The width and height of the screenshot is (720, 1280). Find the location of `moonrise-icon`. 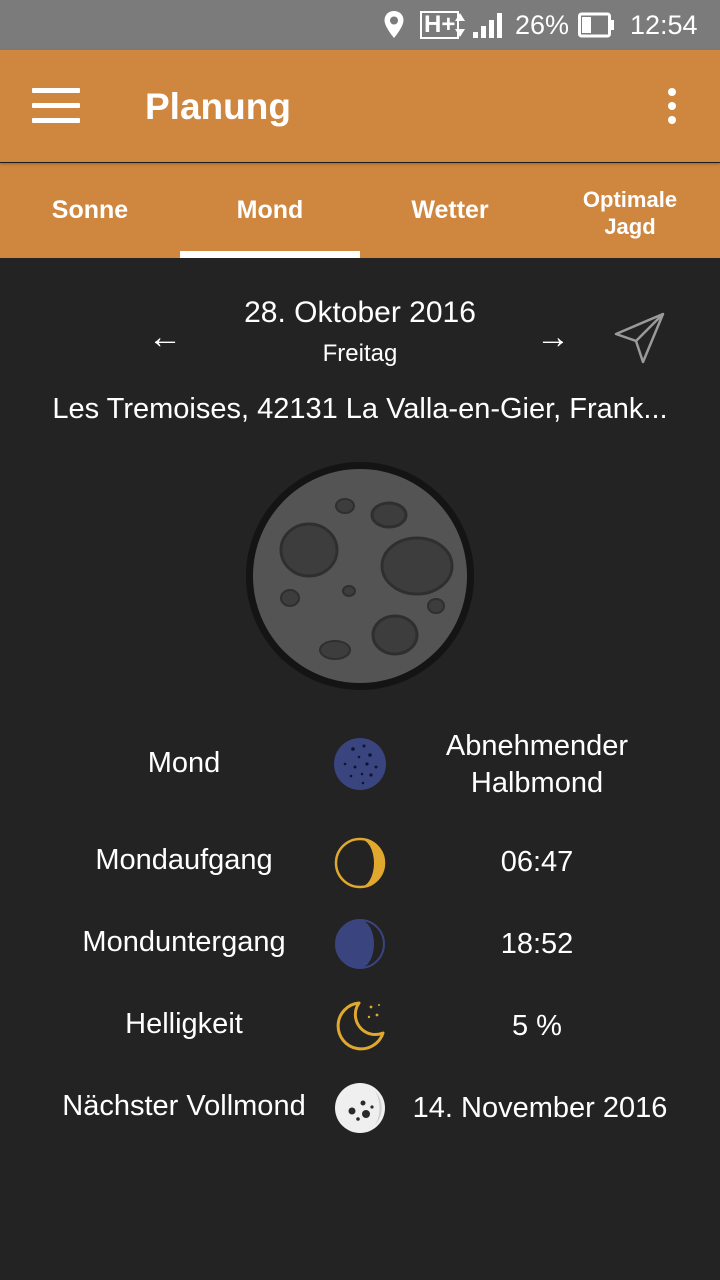

moonrise-icon is located at coordinates (360, 865).